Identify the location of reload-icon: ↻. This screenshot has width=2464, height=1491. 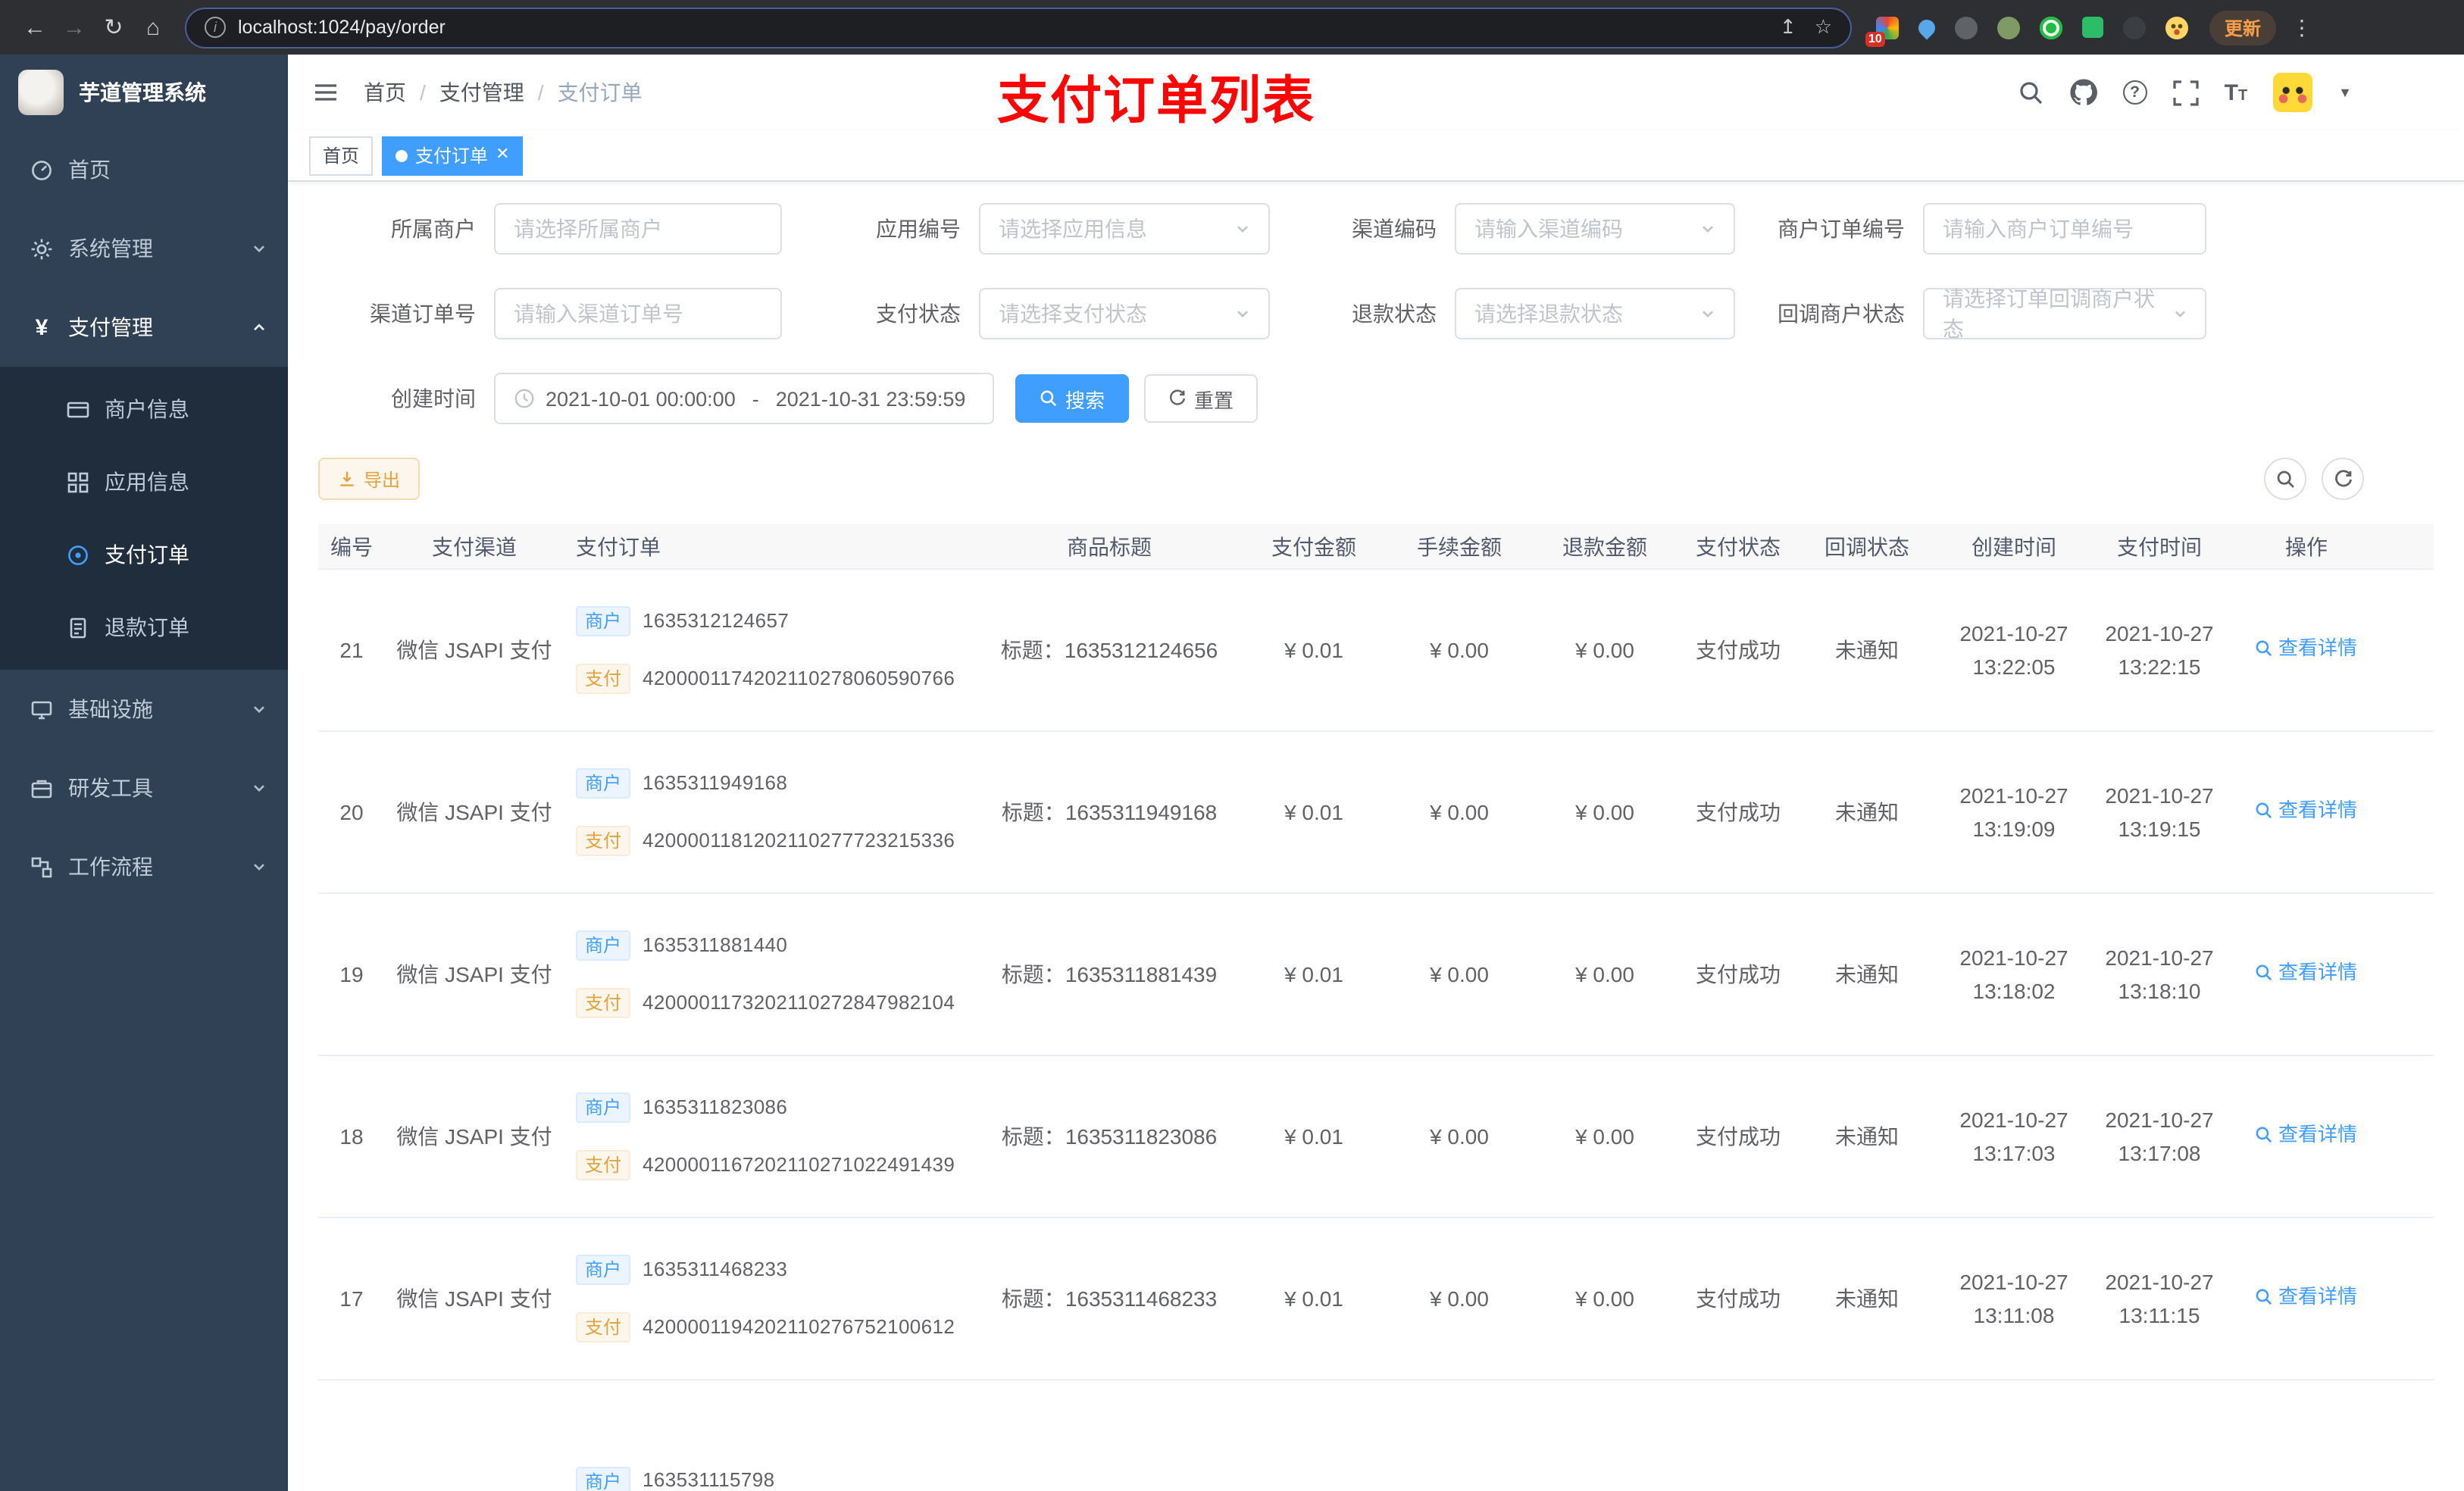
(113, 27).